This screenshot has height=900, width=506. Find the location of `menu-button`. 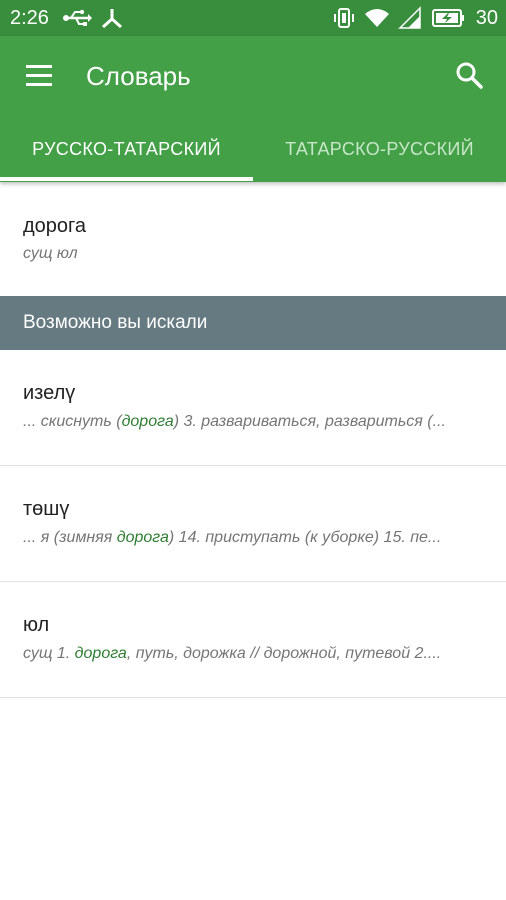

menu-button is located at coordinates (40, 76).